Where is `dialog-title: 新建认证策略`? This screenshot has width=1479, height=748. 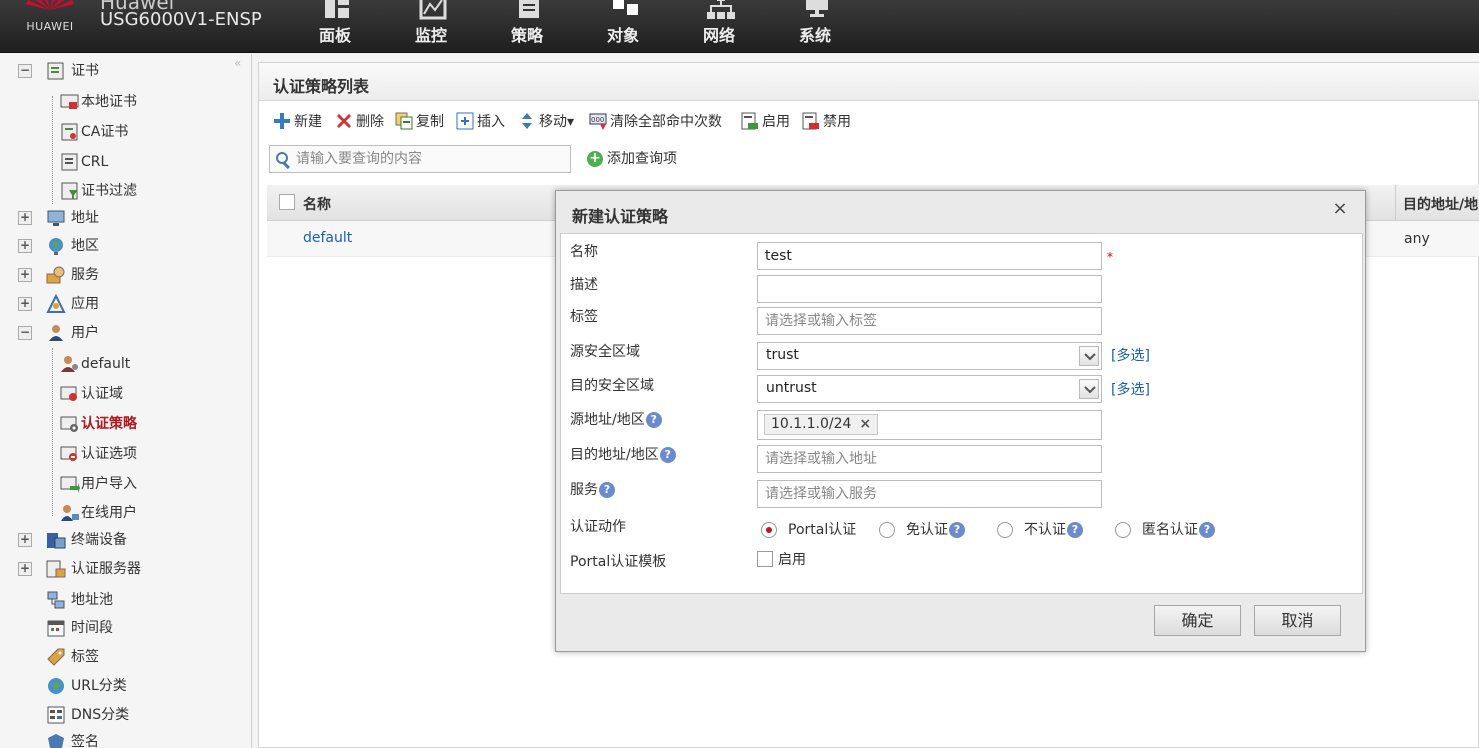
dialog-title: 新建认证策略 is located at coordinates (620, 216).